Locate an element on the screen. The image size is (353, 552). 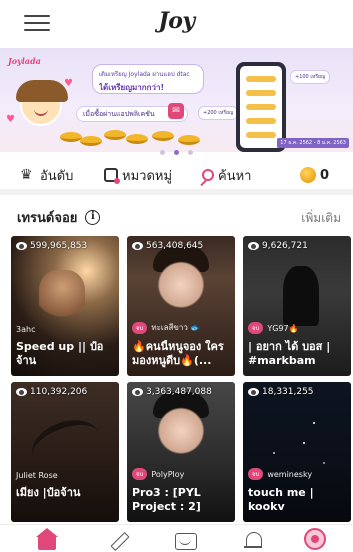
banner-badge-200: +200 เหรียญ is located at coordinates (218, 113).